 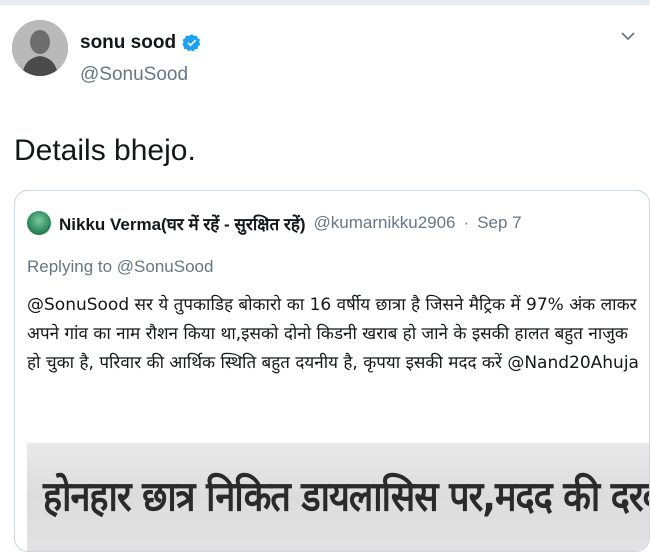 What do you see at coordinates (182, 224) in the screenshot?
I see `quoted-author-name: Nikku Verma(घर में रहें - सुरक्षित रहें)` at bounding box center [182, 224].